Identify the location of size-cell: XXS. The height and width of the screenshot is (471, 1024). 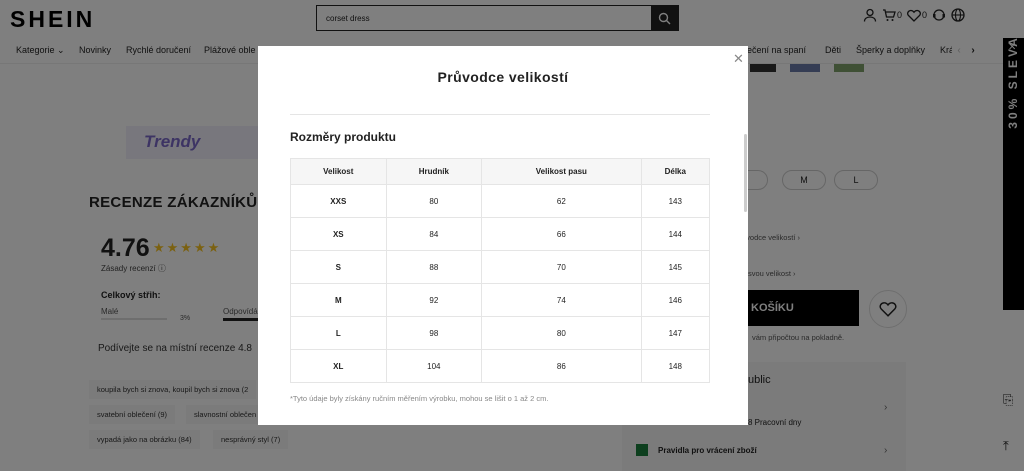
(338, 201).